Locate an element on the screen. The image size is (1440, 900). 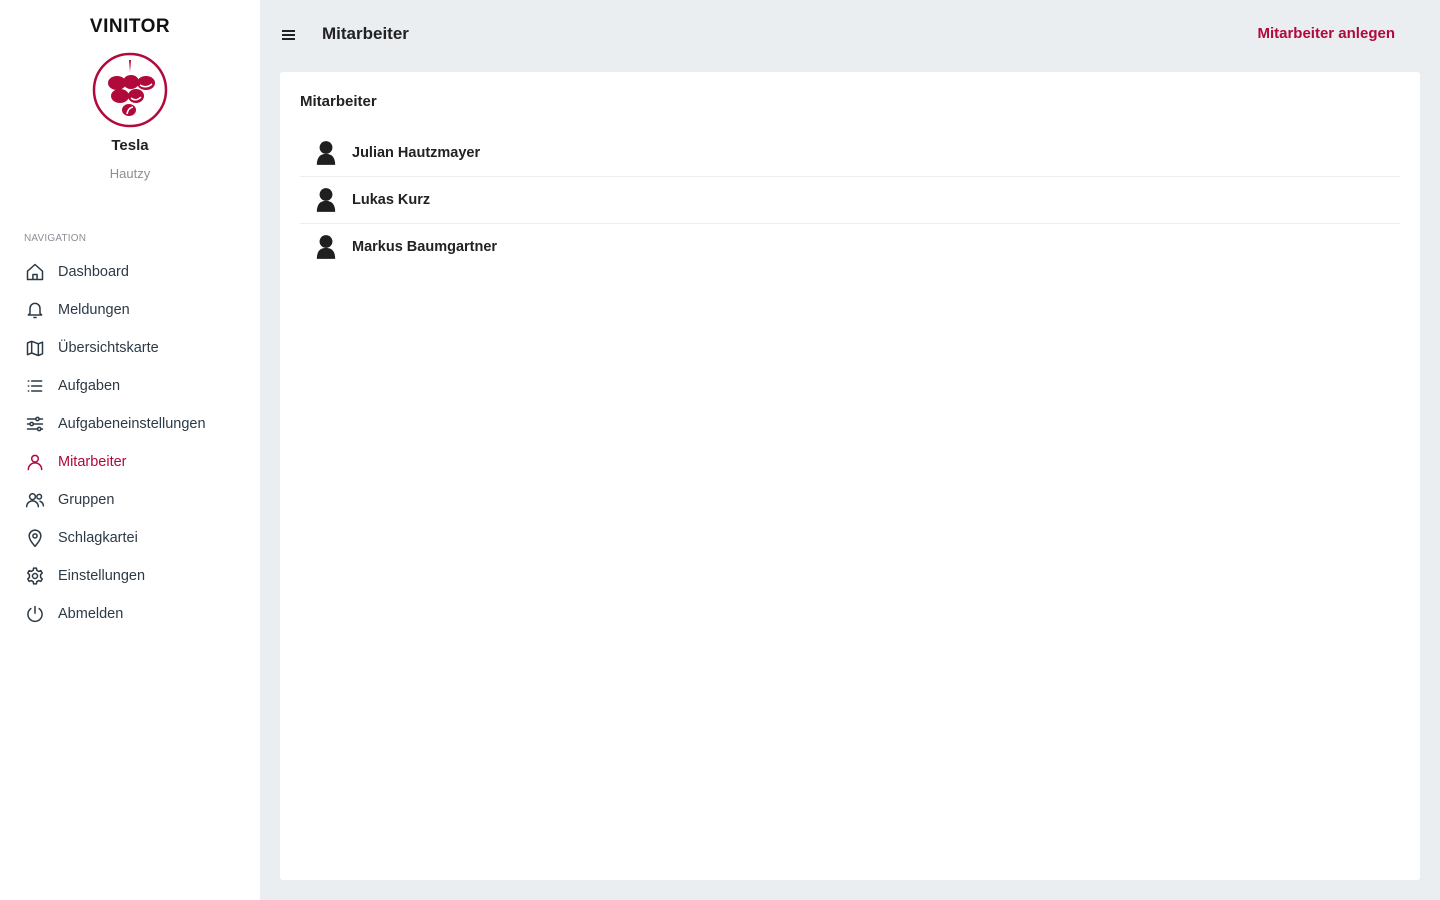
employee-name: Julian Hautzmayer is located at coordinates (416, 153).